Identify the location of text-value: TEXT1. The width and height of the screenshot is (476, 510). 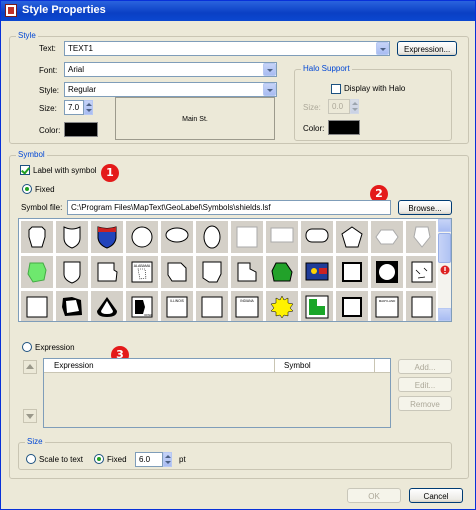
(80, 48).